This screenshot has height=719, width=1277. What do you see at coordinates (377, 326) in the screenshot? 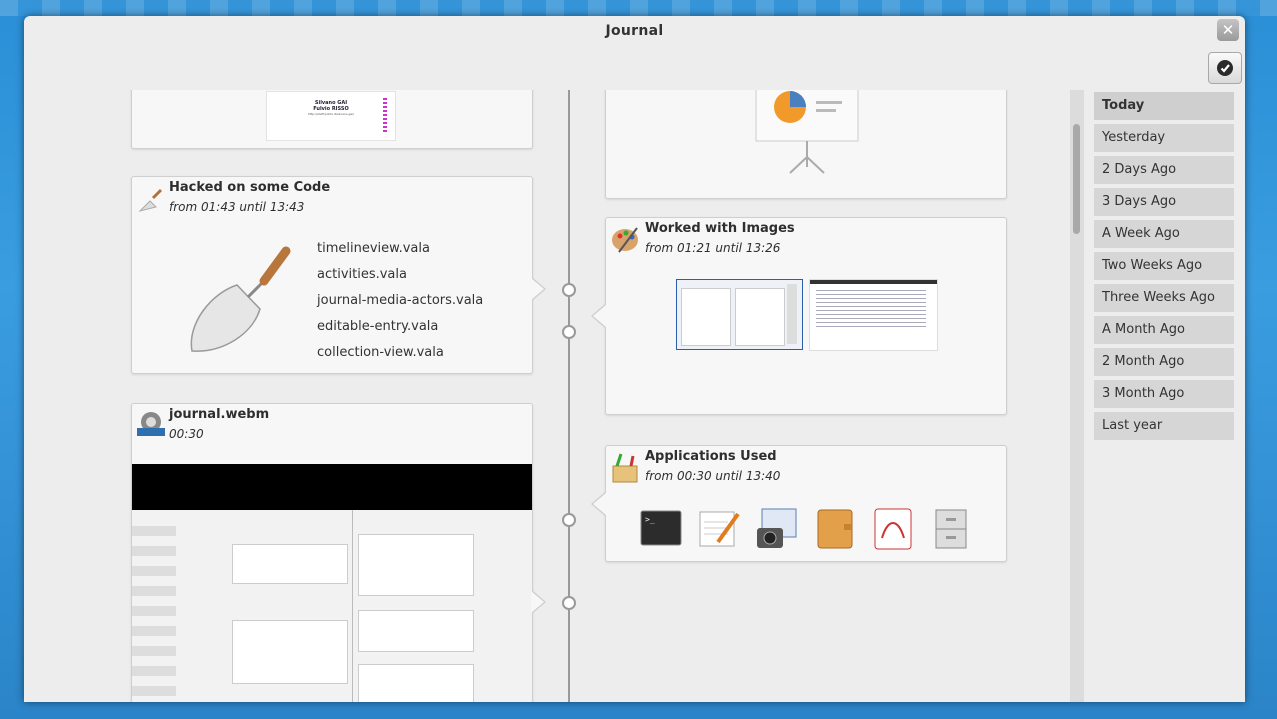
I see `file-item: editable-entry.vala` at bounding box center [377, 326].